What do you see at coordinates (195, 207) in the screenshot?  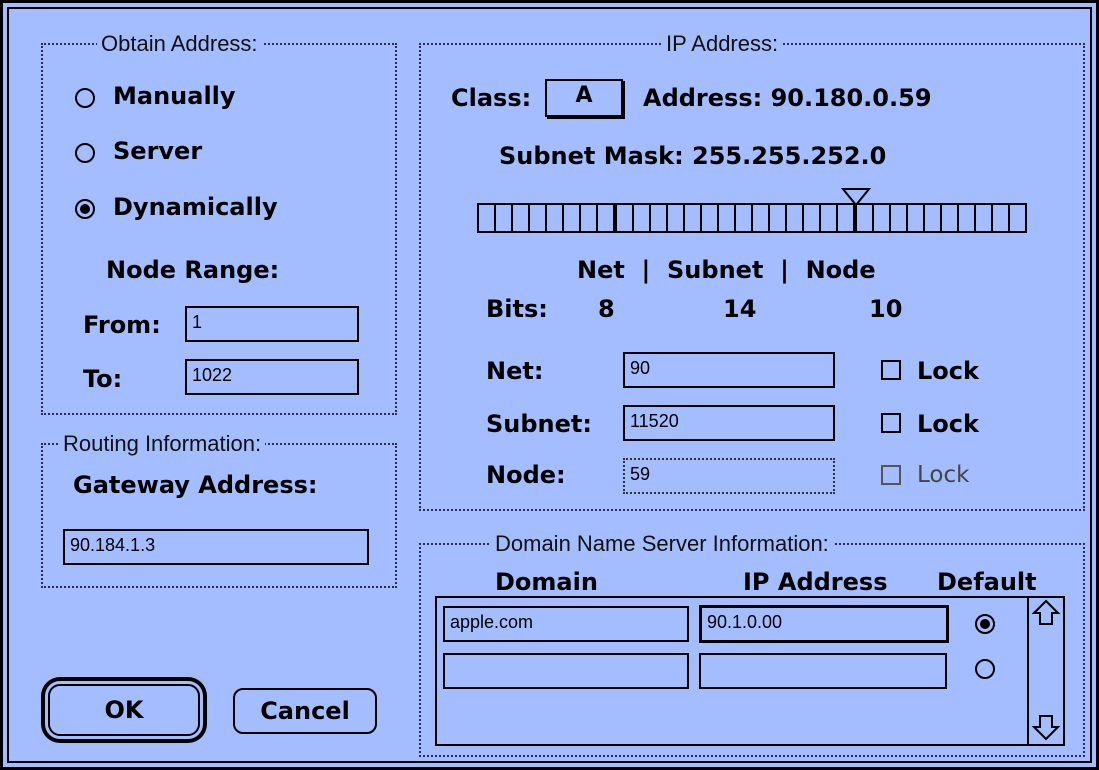 I see `dynamically-label: Dynamically` at bounding box center [195, 207].